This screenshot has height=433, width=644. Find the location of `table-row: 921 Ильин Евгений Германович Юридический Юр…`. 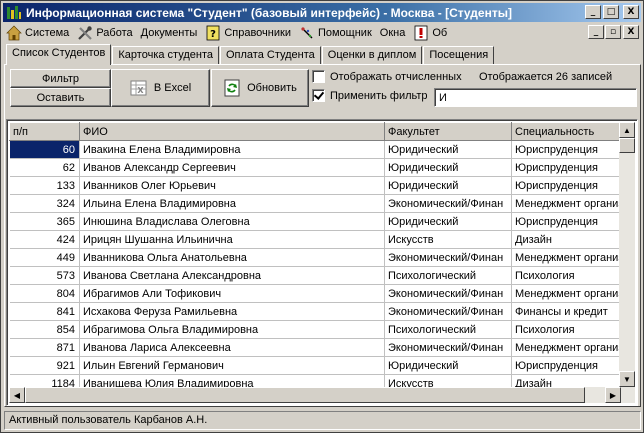

table-row: 921 Ильин Евгений Германович Юридический Юр… is located at coordinates (318, 365).